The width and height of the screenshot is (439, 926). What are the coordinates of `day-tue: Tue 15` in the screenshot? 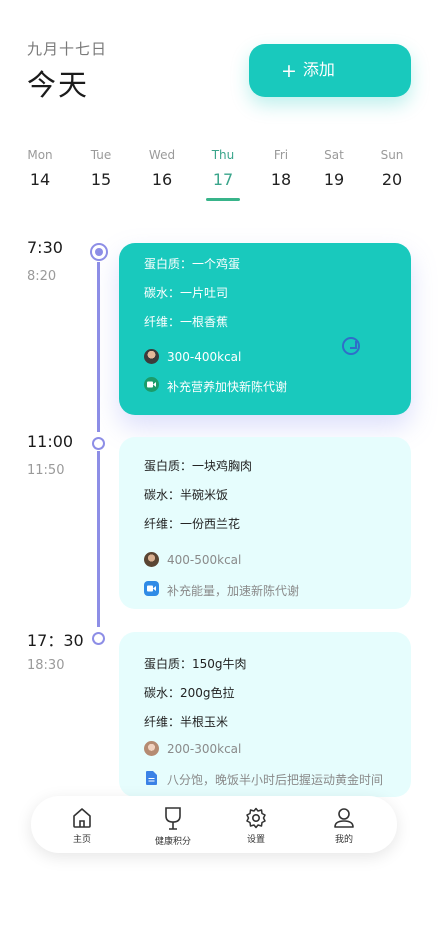 It's located at (101, 168).